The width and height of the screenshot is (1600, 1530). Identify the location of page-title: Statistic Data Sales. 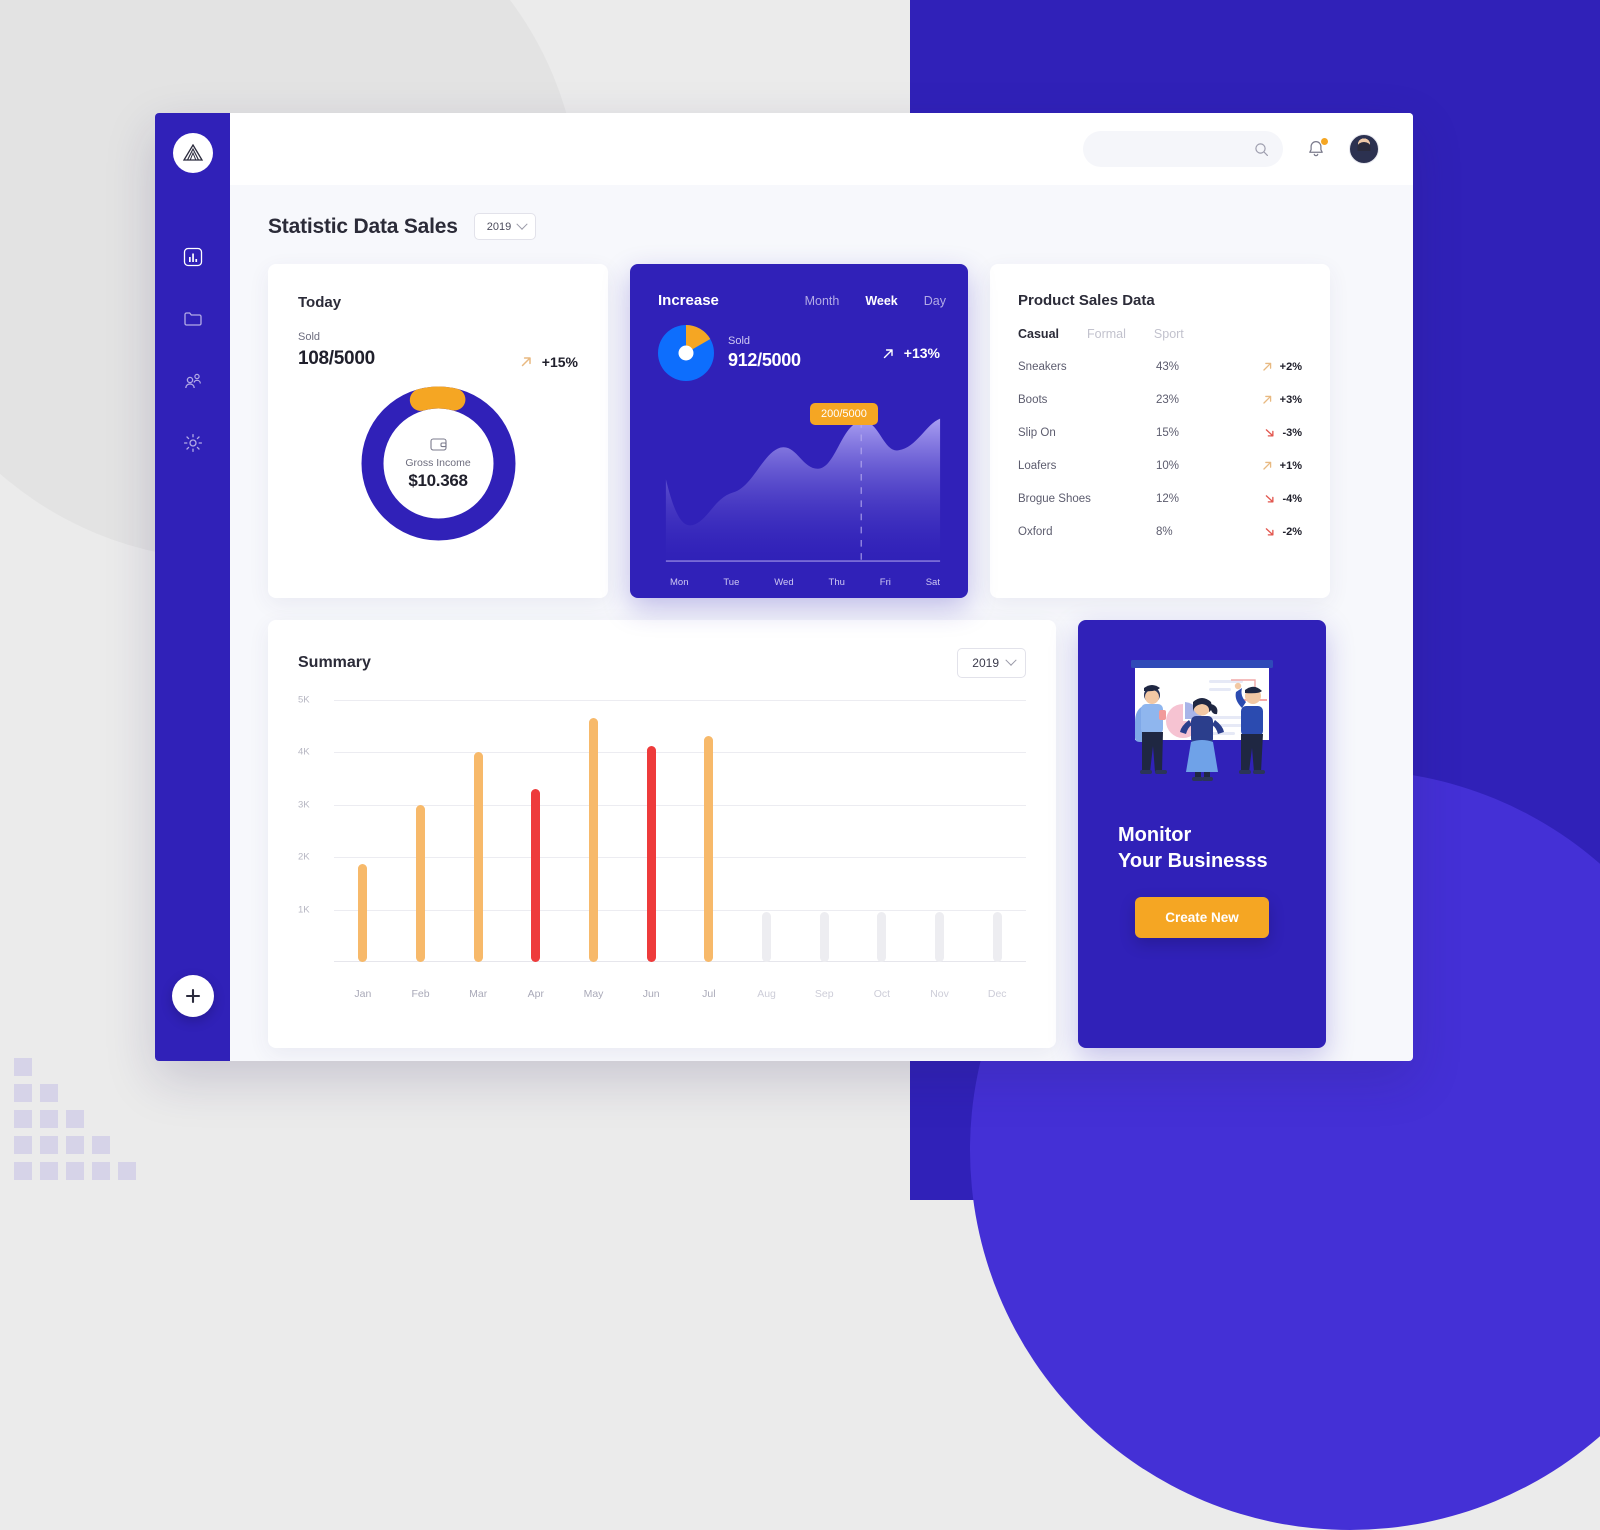
(363, 226).